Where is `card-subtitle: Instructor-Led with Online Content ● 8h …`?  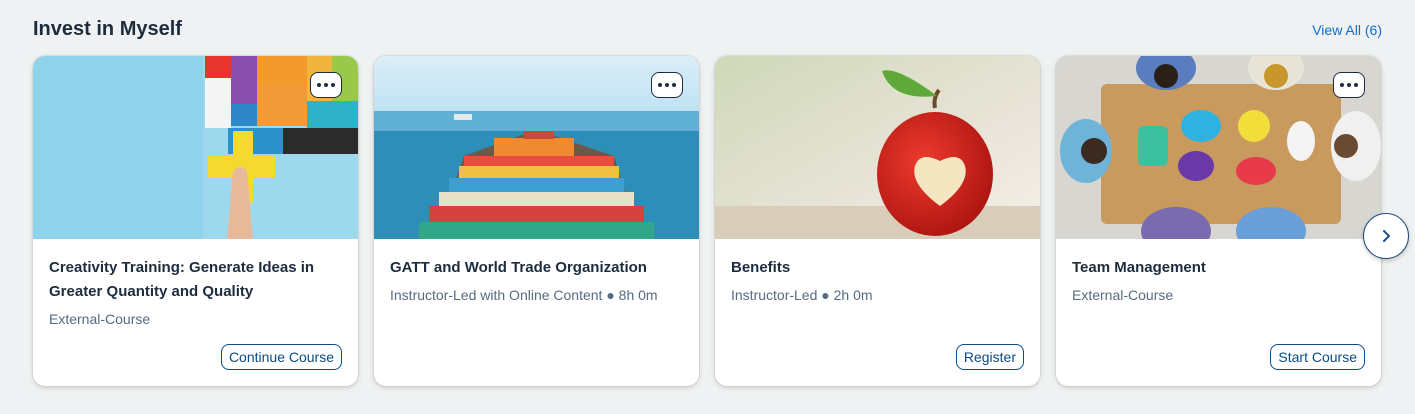 card-subtitle: Instructor-Led with Online Content ● 8h … is located at coordinates (524, 295).